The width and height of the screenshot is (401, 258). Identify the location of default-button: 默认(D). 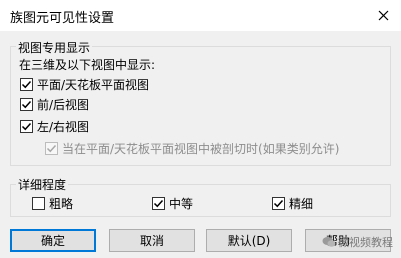
(249, 240).